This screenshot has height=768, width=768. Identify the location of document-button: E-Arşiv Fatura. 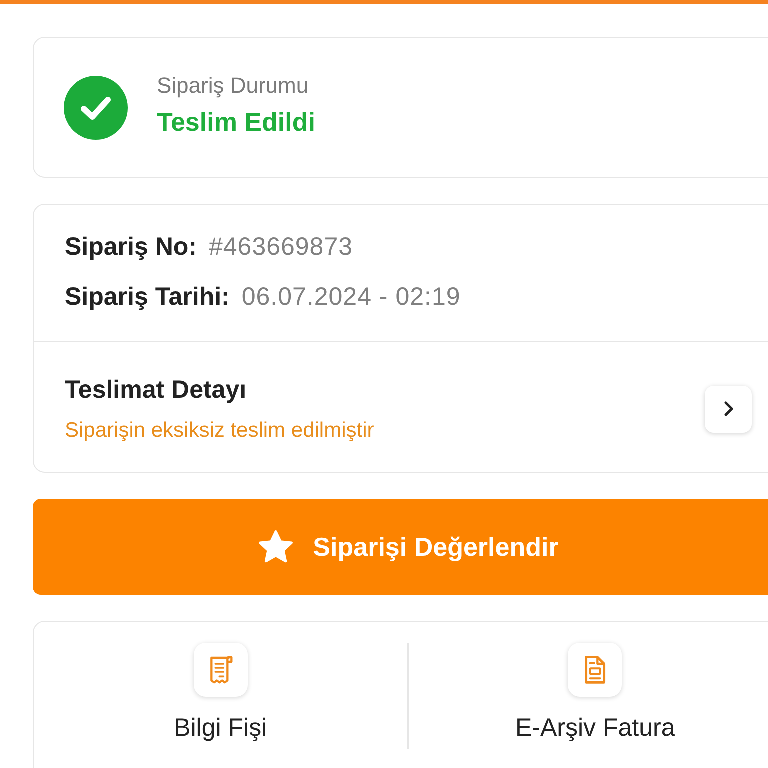
(588, 693).